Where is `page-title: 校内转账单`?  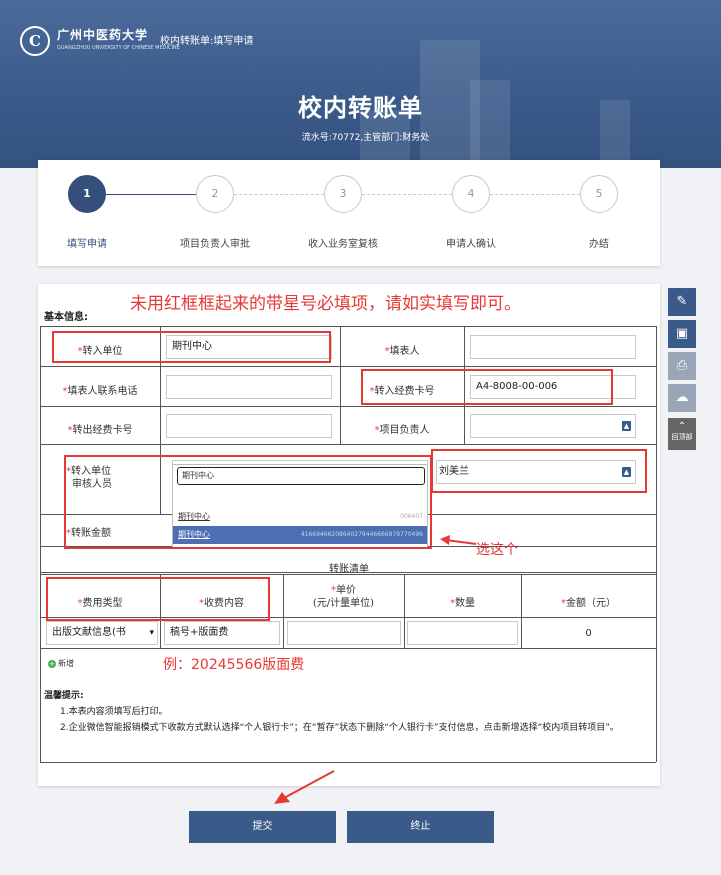
page-title: 校内转账单 is located at coordinates (360, 108).